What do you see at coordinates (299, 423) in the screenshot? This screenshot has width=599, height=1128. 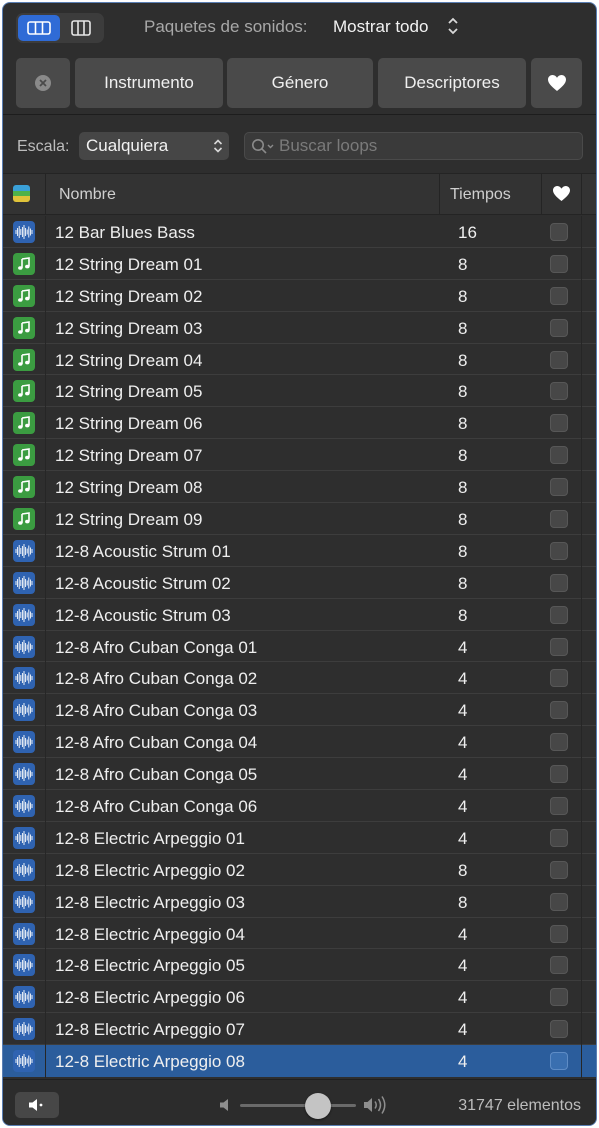 I see `table-row: 12 String Dream 06 8` at bounding box center [299, 423].